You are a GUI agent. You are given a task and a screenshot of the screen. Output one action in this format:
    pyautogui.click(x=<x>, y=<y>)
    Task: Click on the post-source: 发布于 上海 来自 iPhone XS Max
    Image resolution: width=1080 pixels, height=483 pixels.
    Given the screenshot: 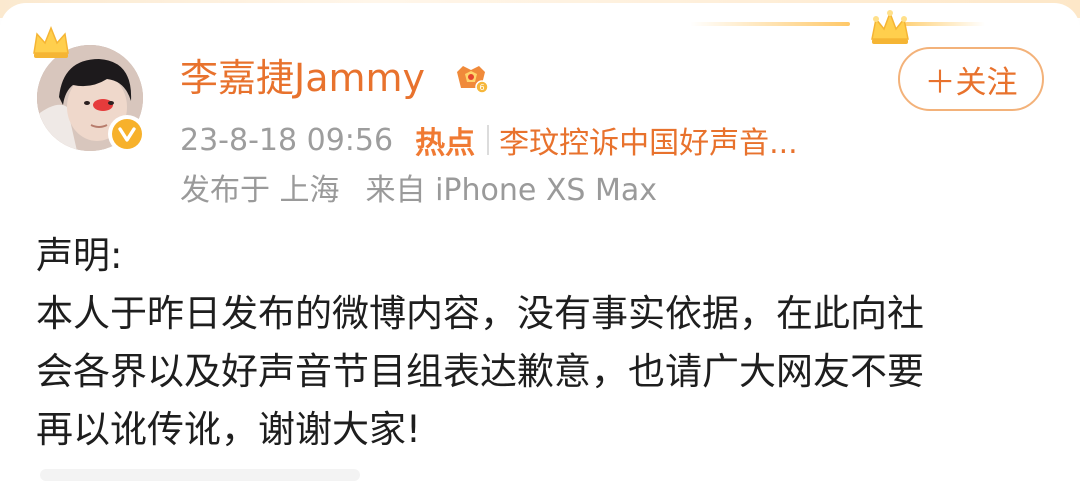 What is the action you would take?
    pyautogui.click(x=419, y=187)
    